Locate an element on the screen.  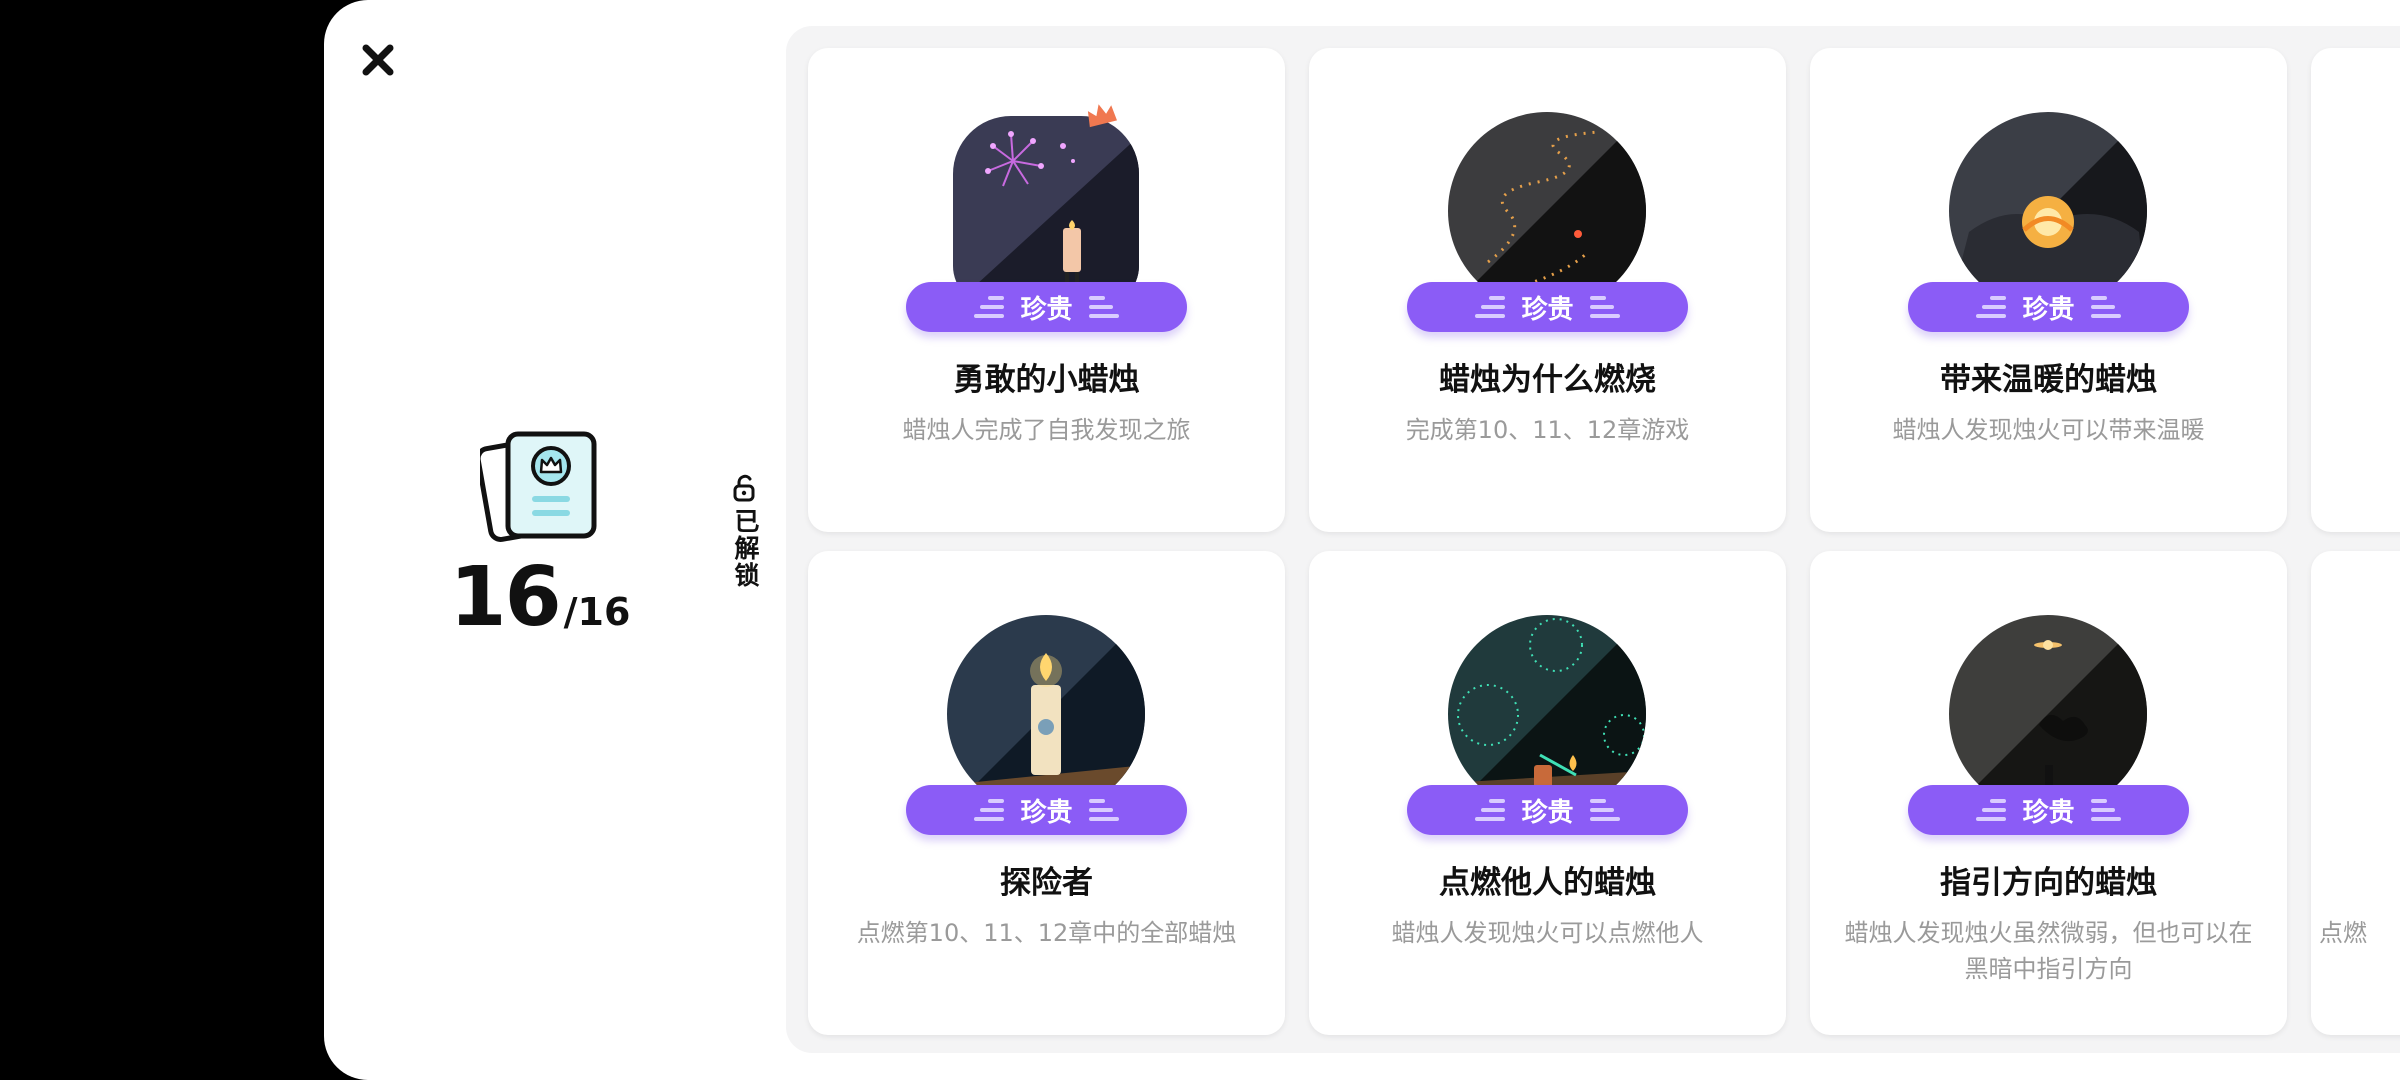
achievement-description: 点燃第10、11、12章中的全部蜡烛 is located at coordinates (1046, 933).